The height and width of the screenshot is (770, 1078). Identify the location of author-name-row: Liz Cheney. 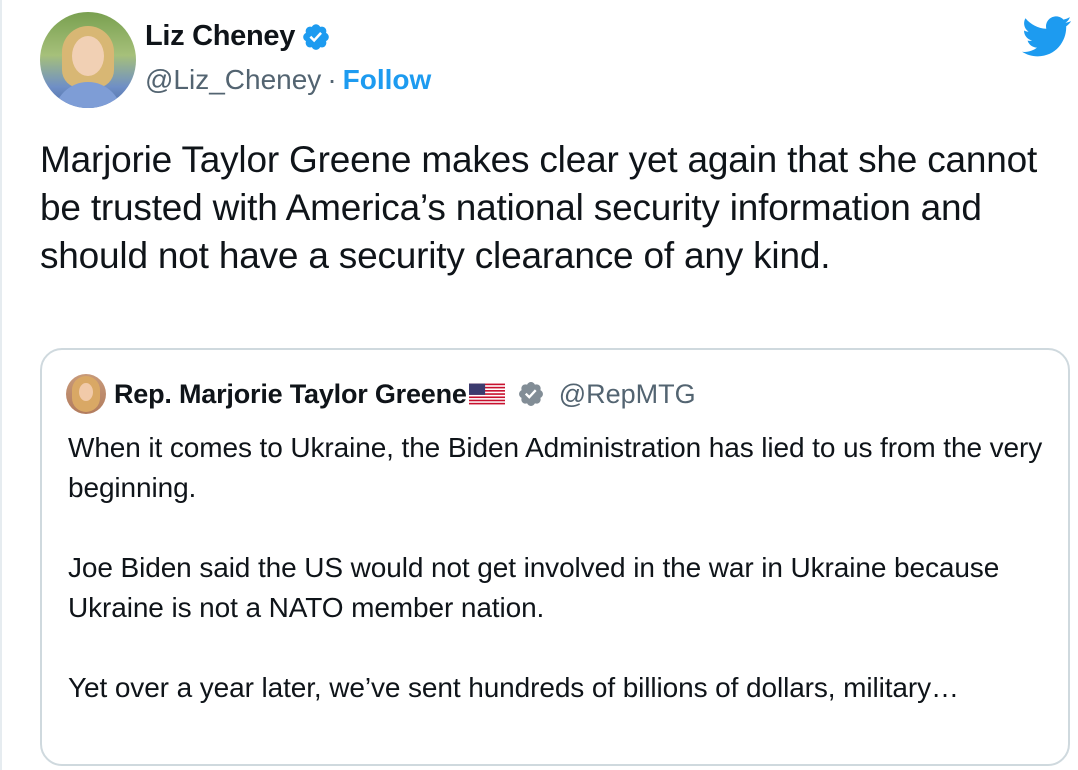
(238, 36).